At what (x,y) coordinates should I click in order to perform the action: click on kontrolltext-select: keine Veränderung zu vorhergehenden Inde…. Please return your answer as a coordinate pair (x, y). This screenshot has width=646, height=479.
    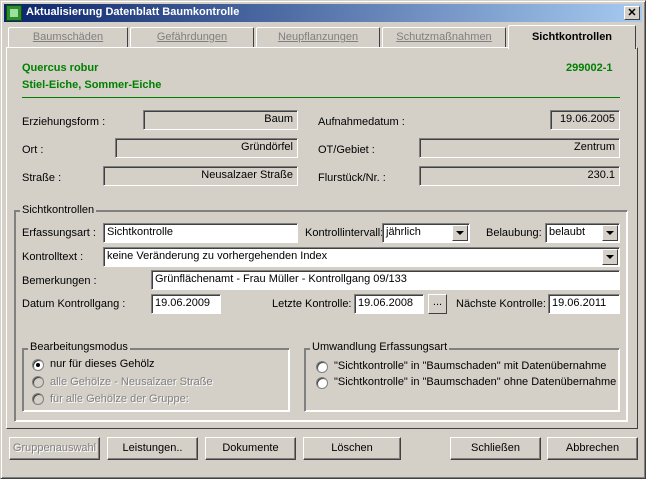
    Looking at the image, I should click on (361, 257).